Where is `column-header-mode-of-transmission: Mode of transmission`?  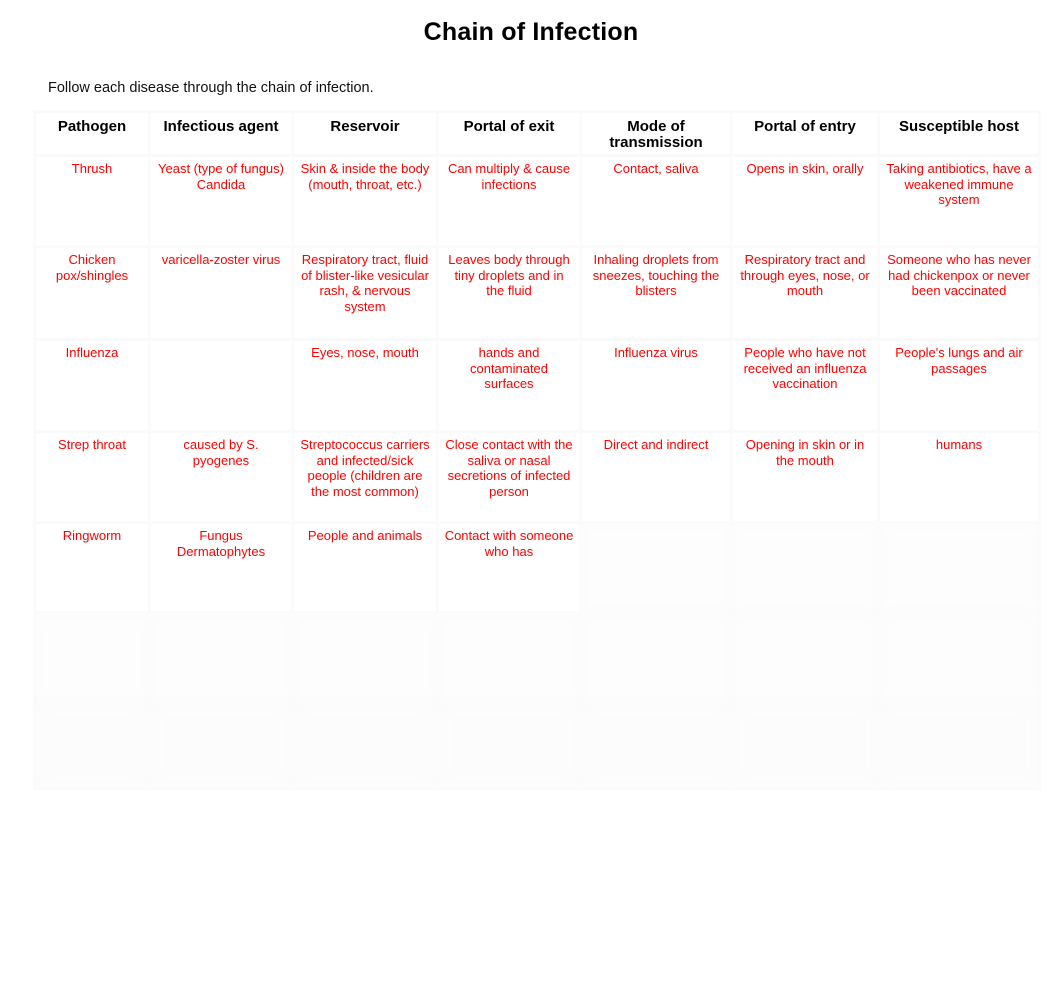
column-header-mode-of-transmission: Mode of transmission is located at coordinates (656, 133).